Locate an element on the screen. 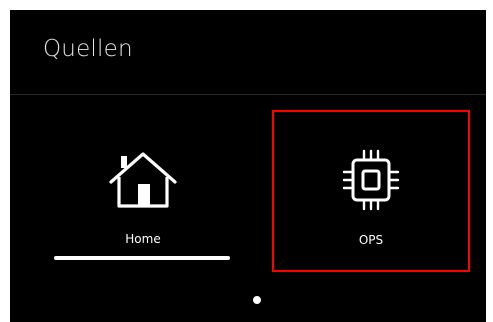 The image size is (493, 322). active-source-indicator is located at coordinates (142, 258).